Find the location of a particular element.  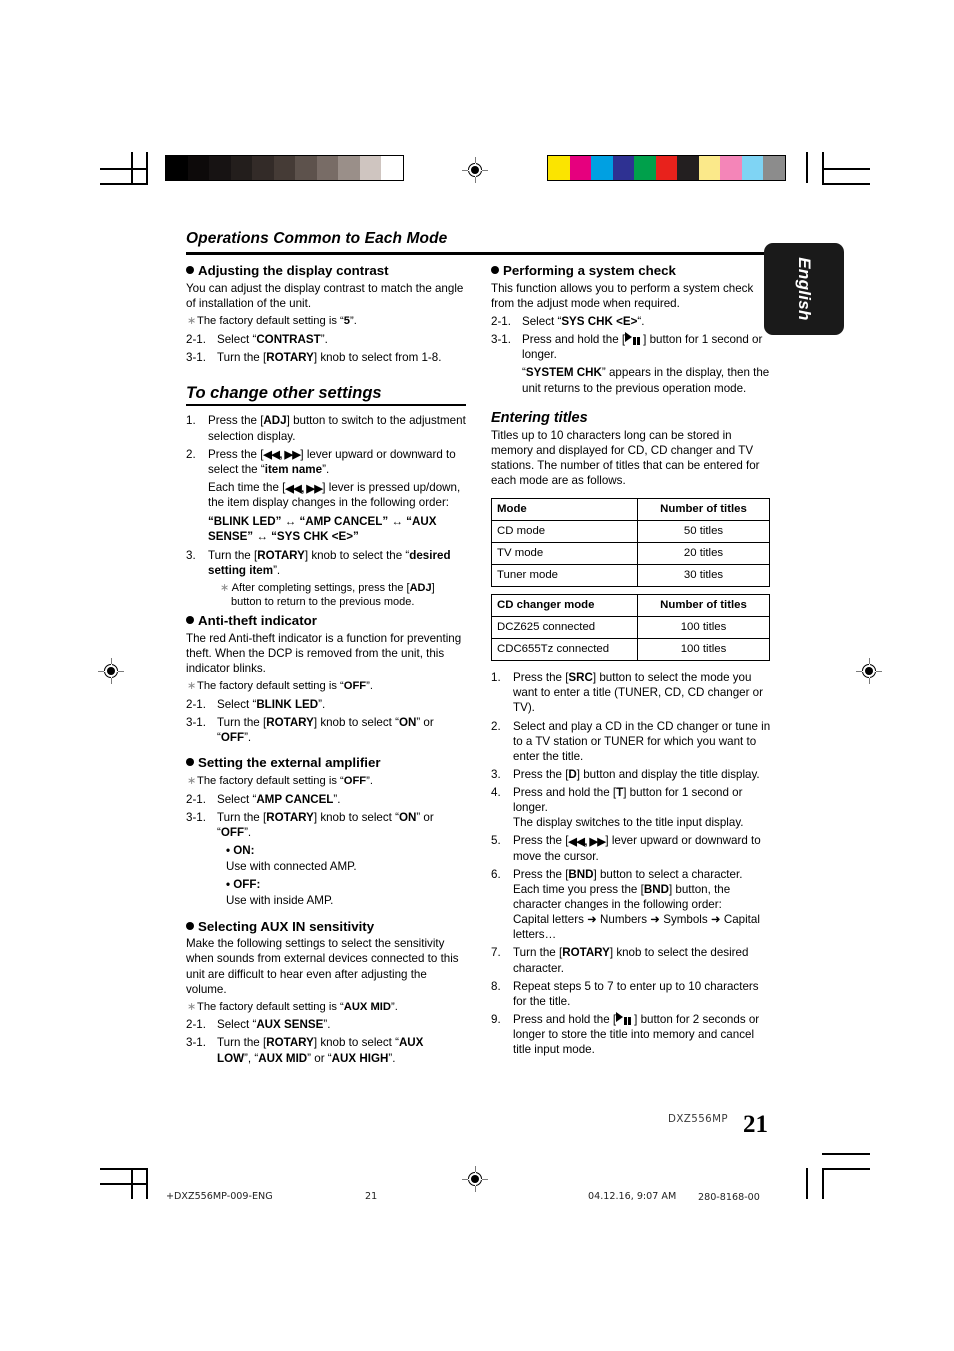

page-number: 21 is located at coordinates (755, 1124).